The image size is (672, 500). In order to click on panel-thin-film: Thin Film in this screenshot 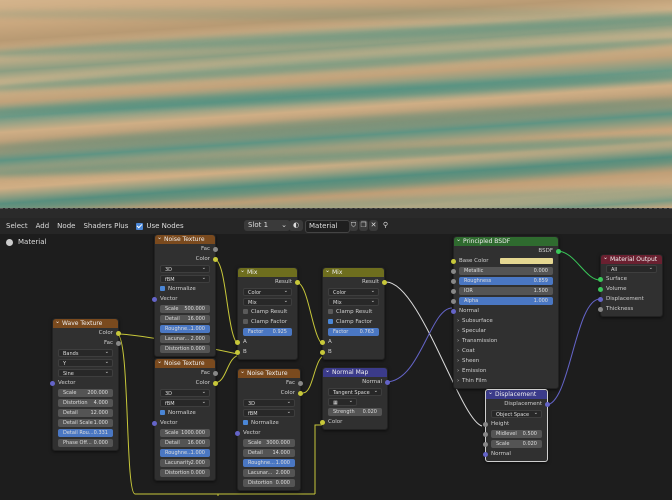, I will do `click(506, 381)`.